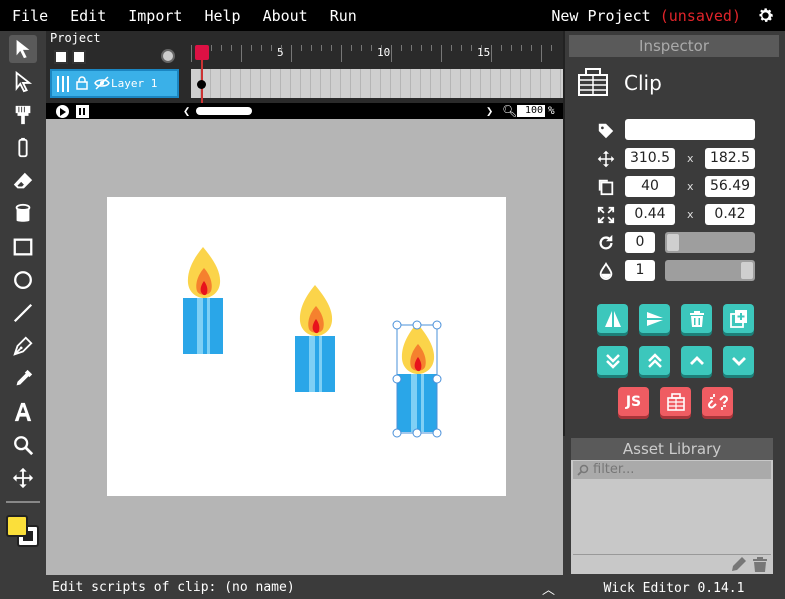 Image resolution: width=785 pixels, height=599 pixels. Describe the element at coordinates (63, 84) in the screenshot. I see `drag-handle-icon` at that location.